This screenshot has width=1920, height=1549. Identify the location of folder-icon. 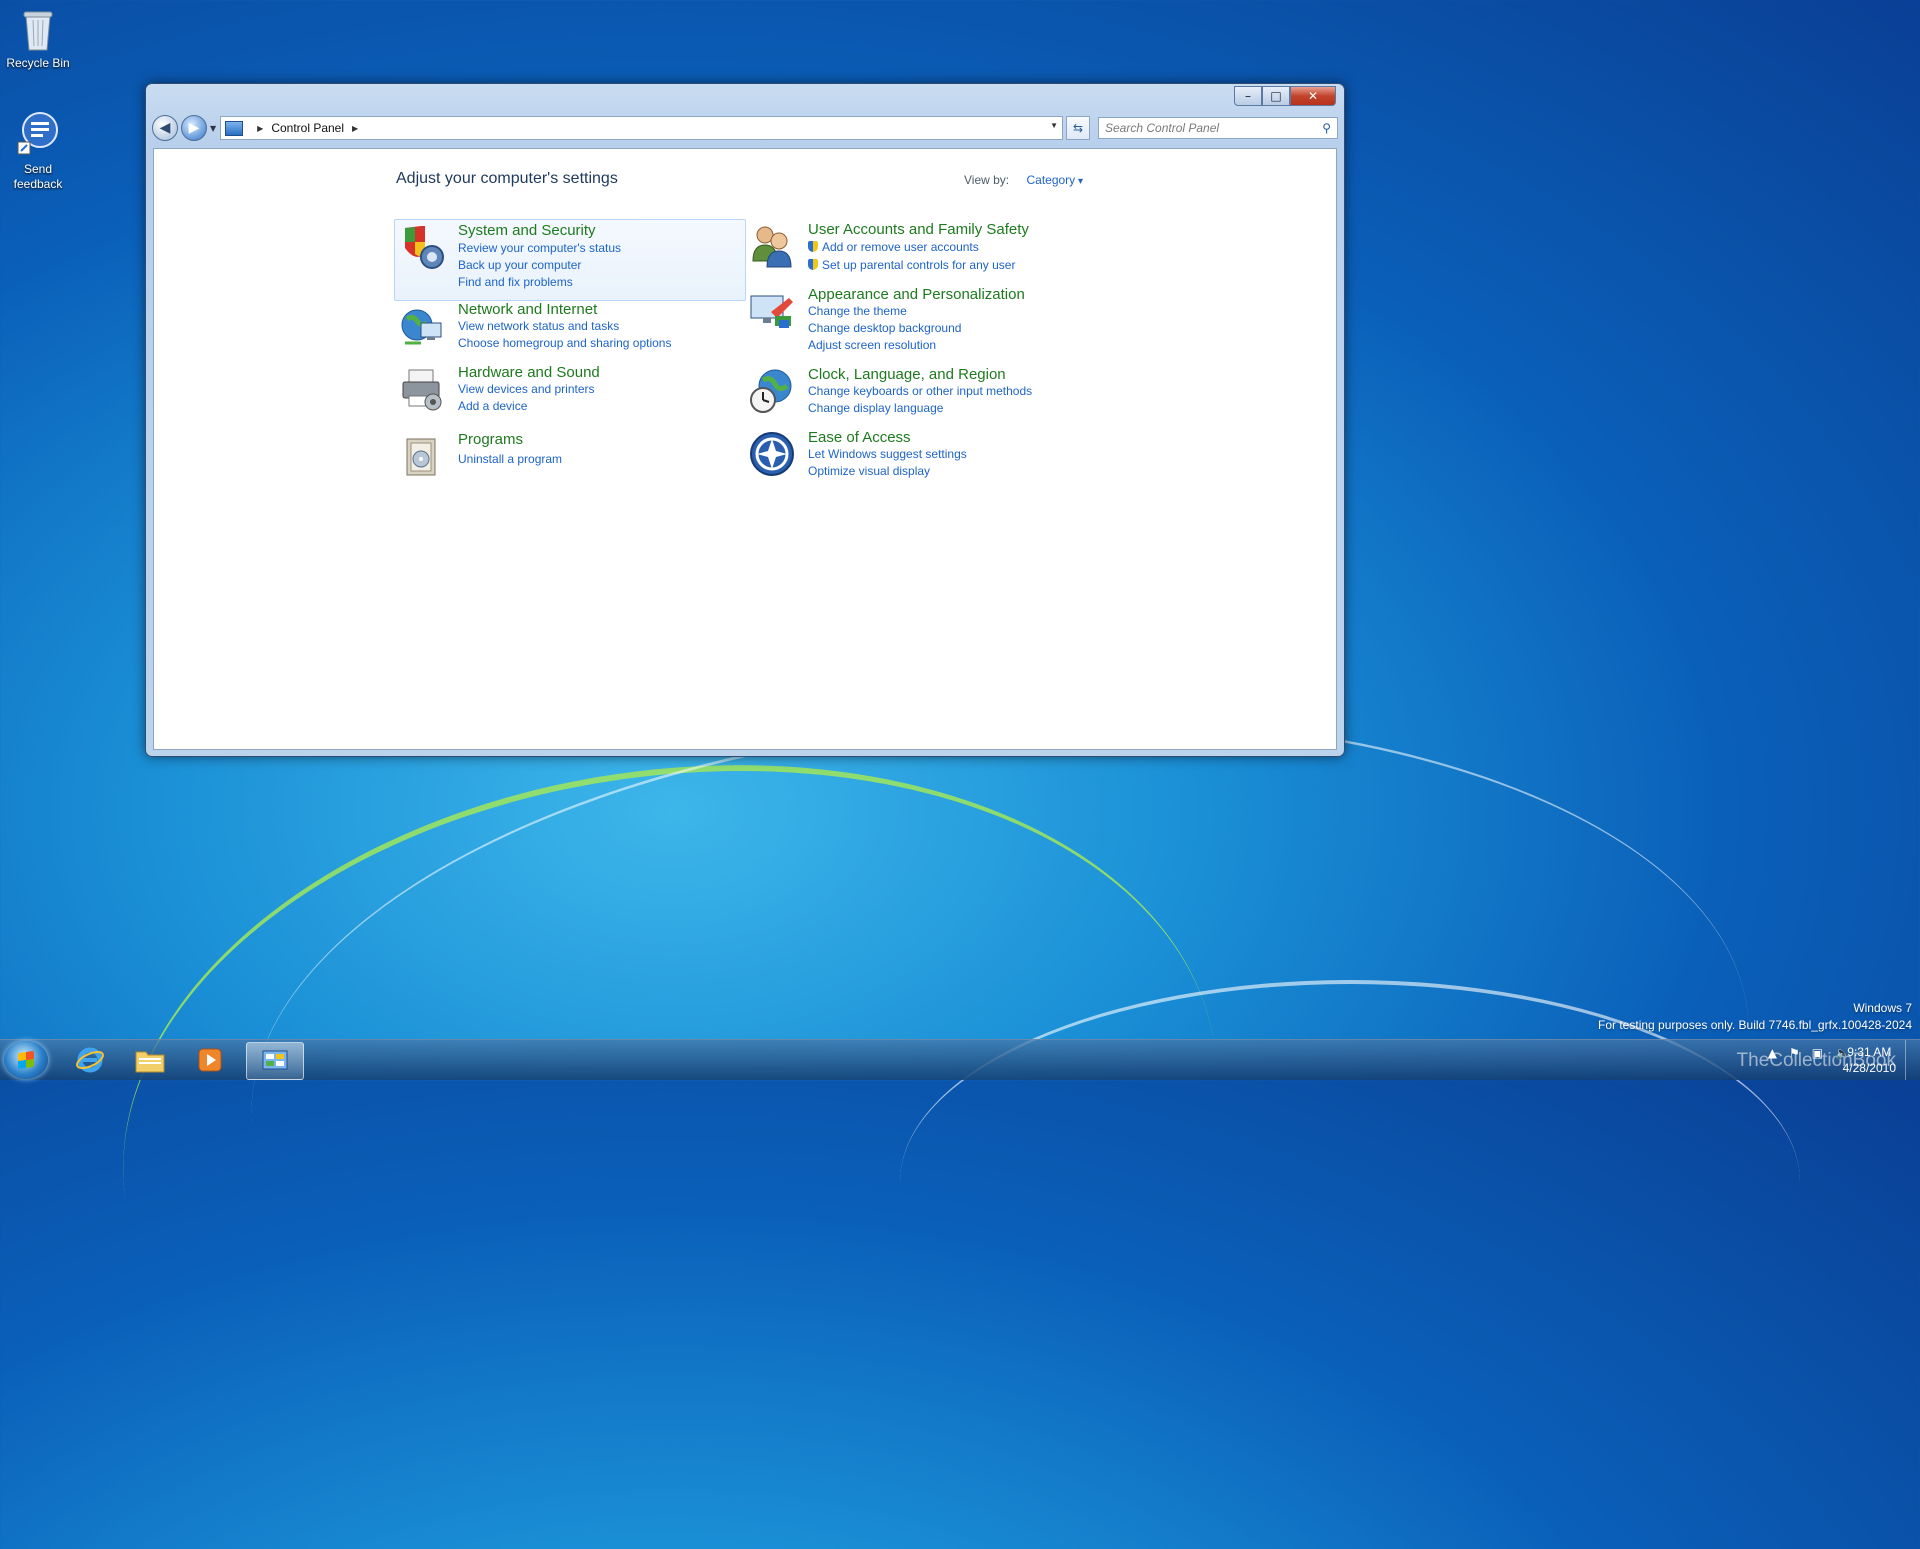
(150, 1062).